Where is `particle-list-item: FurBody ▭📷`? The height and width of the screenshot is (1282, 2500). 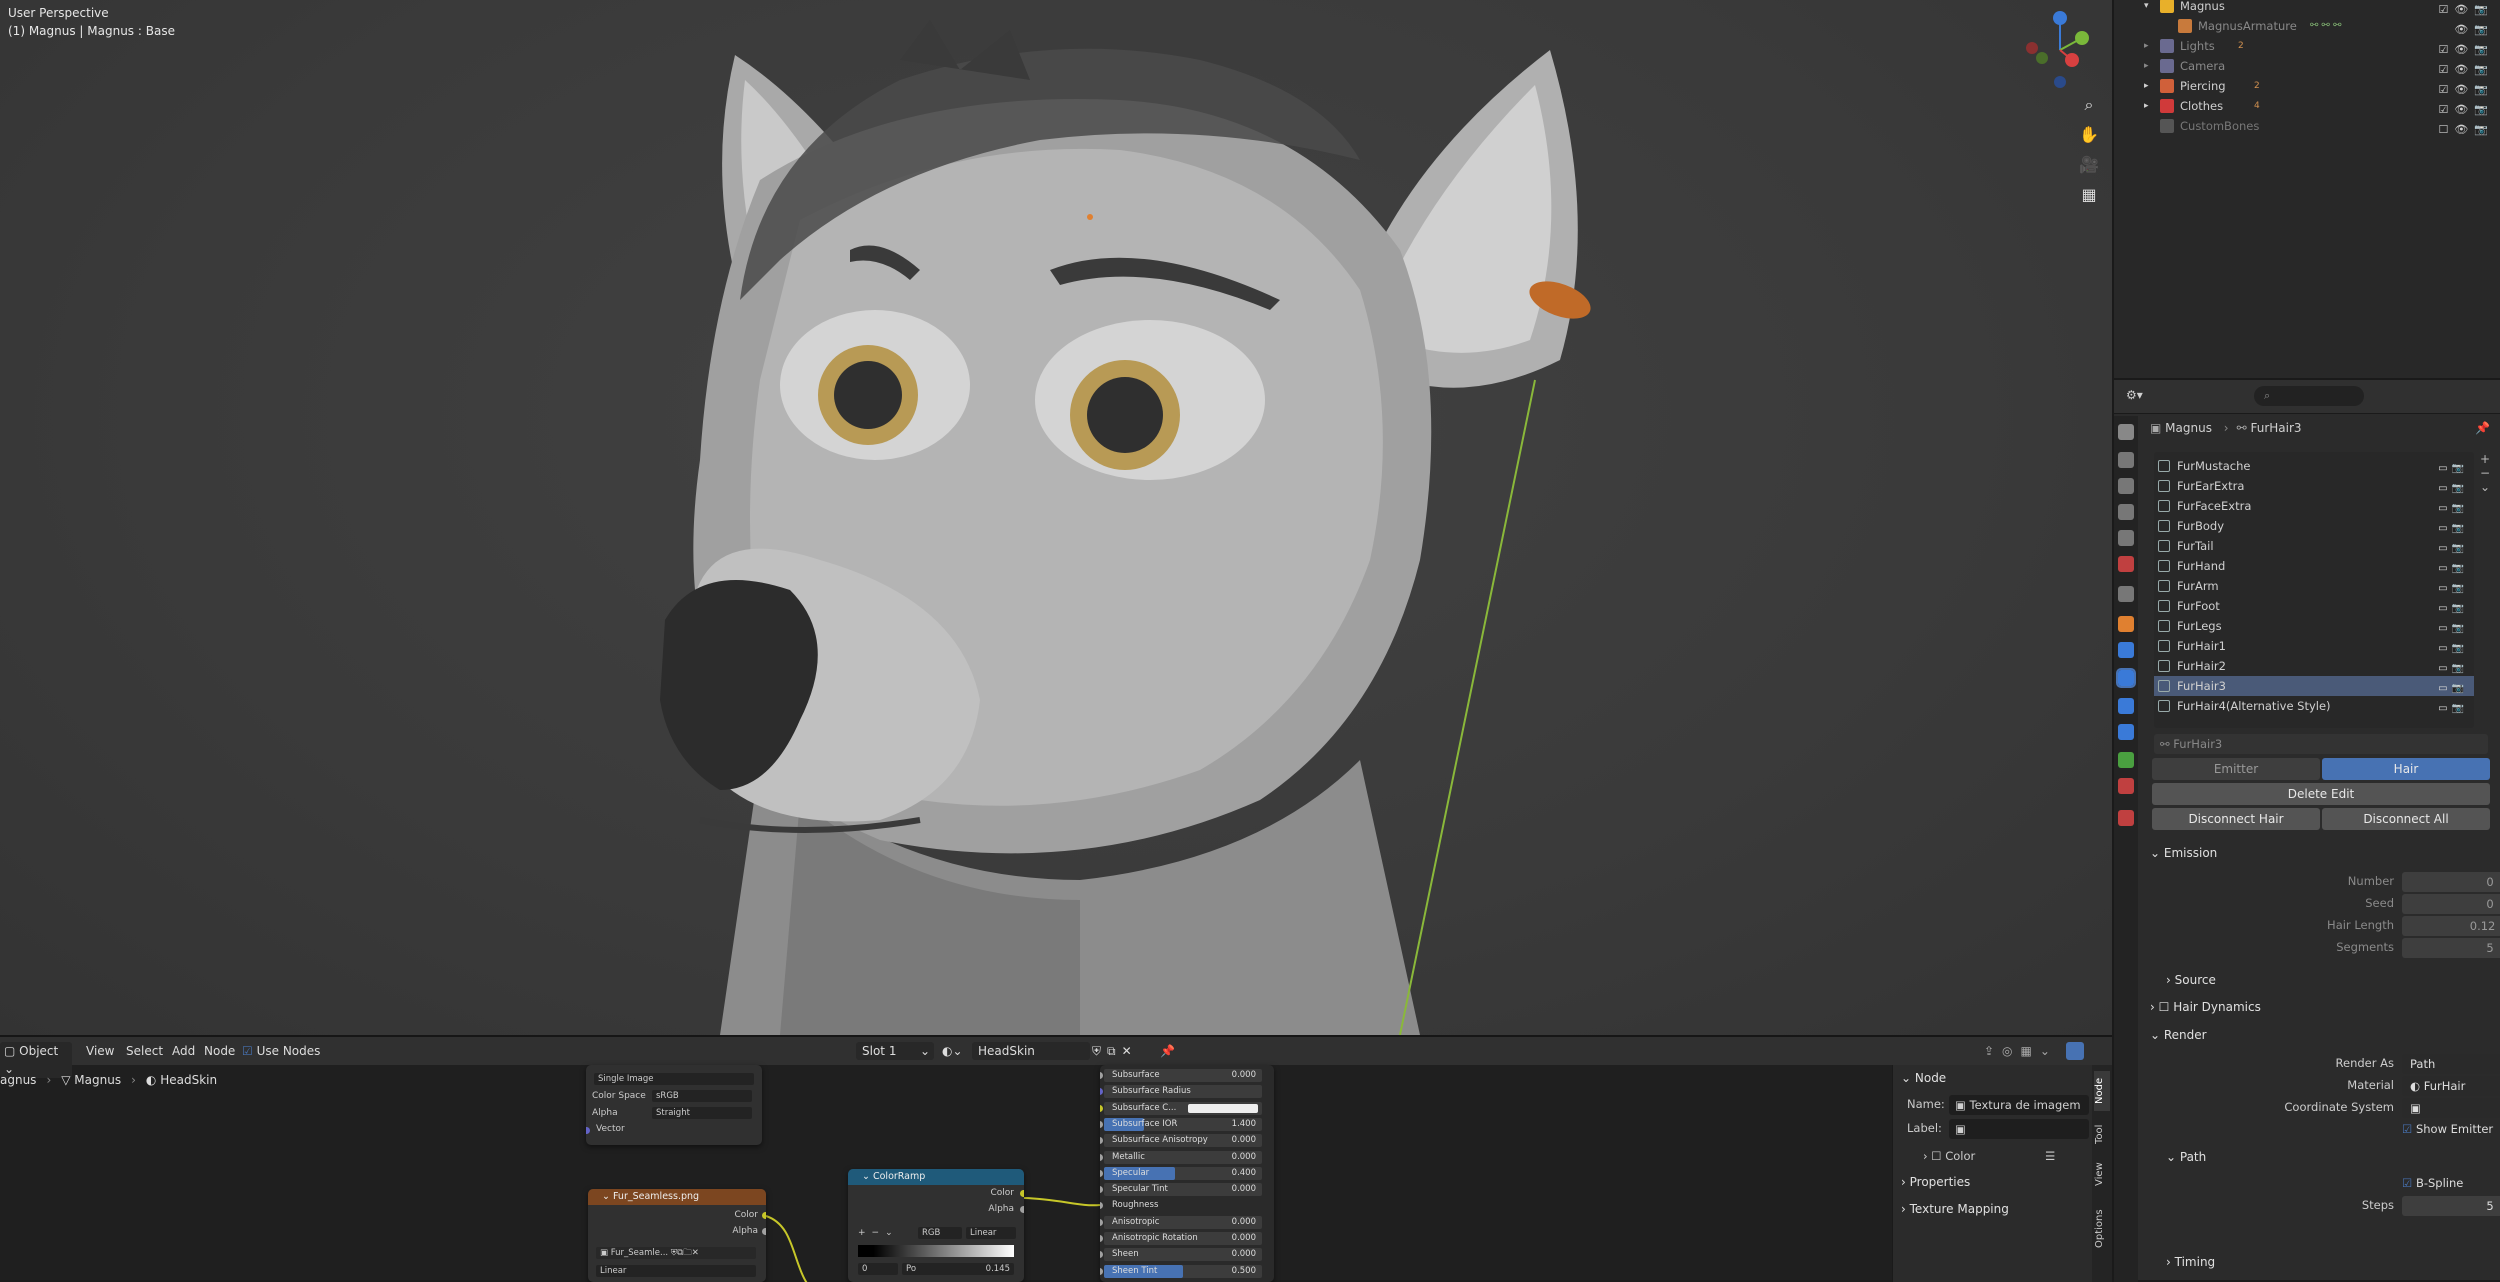
particle-list-item: FurBody ▭📷 is located at coordinates (2314, 526).